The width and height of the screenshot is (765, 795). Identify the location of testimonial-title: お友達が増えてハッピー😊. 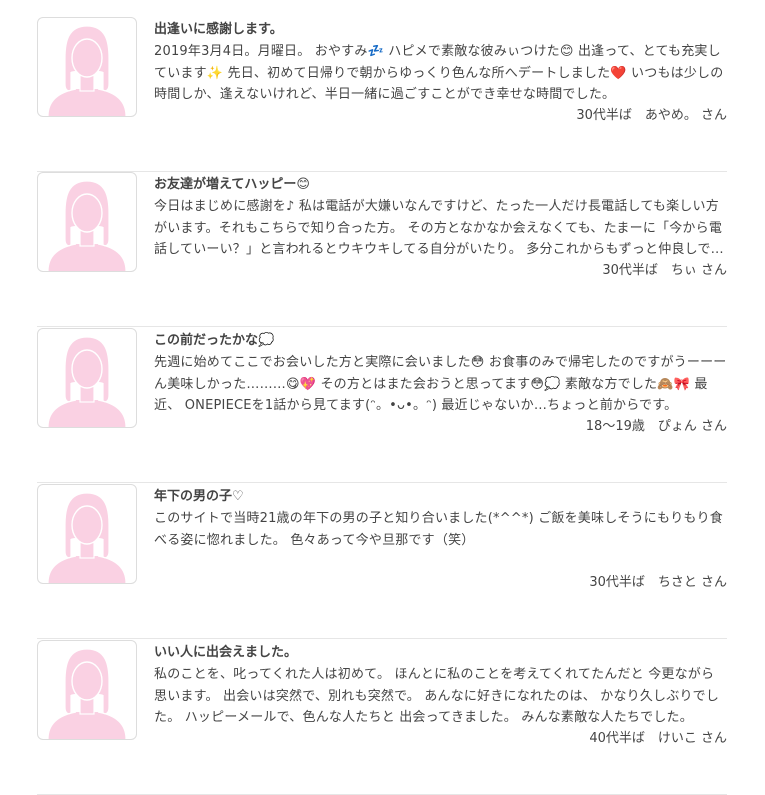
(440, 185).